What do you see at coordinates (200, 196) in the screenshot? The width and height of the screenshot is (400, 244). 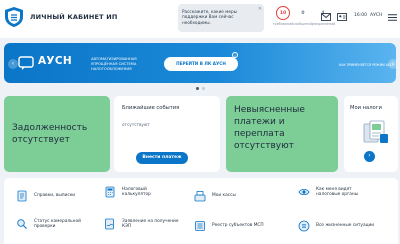 I see `cash-register-icon` at bounding box center [200, 196].